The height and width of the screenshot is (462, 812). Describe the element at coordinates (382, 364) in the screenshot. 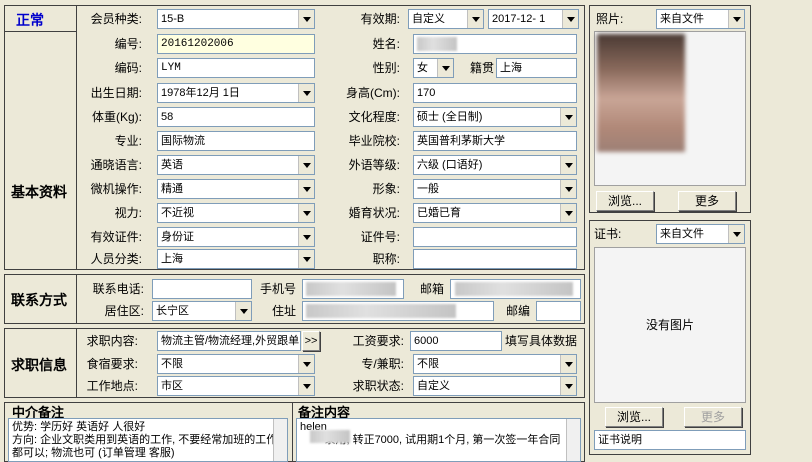

I see `parttime-label: 专/兼职:` at that location.